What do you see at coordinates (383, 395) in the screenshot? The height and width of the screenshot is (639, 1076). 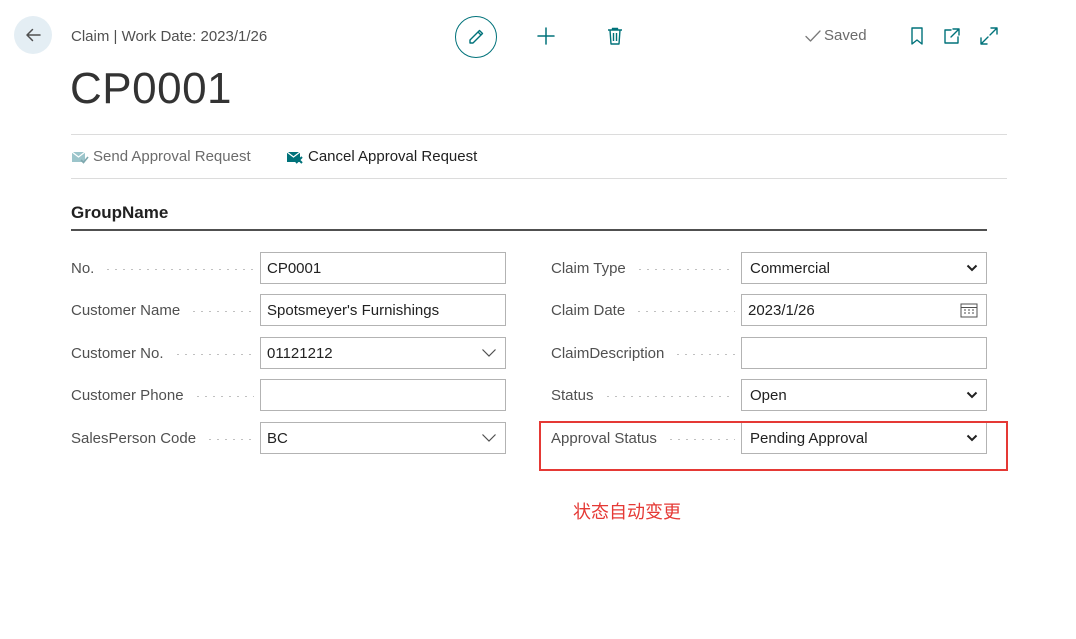 I see `customer-phone-field` at bounding box center [383, 395].